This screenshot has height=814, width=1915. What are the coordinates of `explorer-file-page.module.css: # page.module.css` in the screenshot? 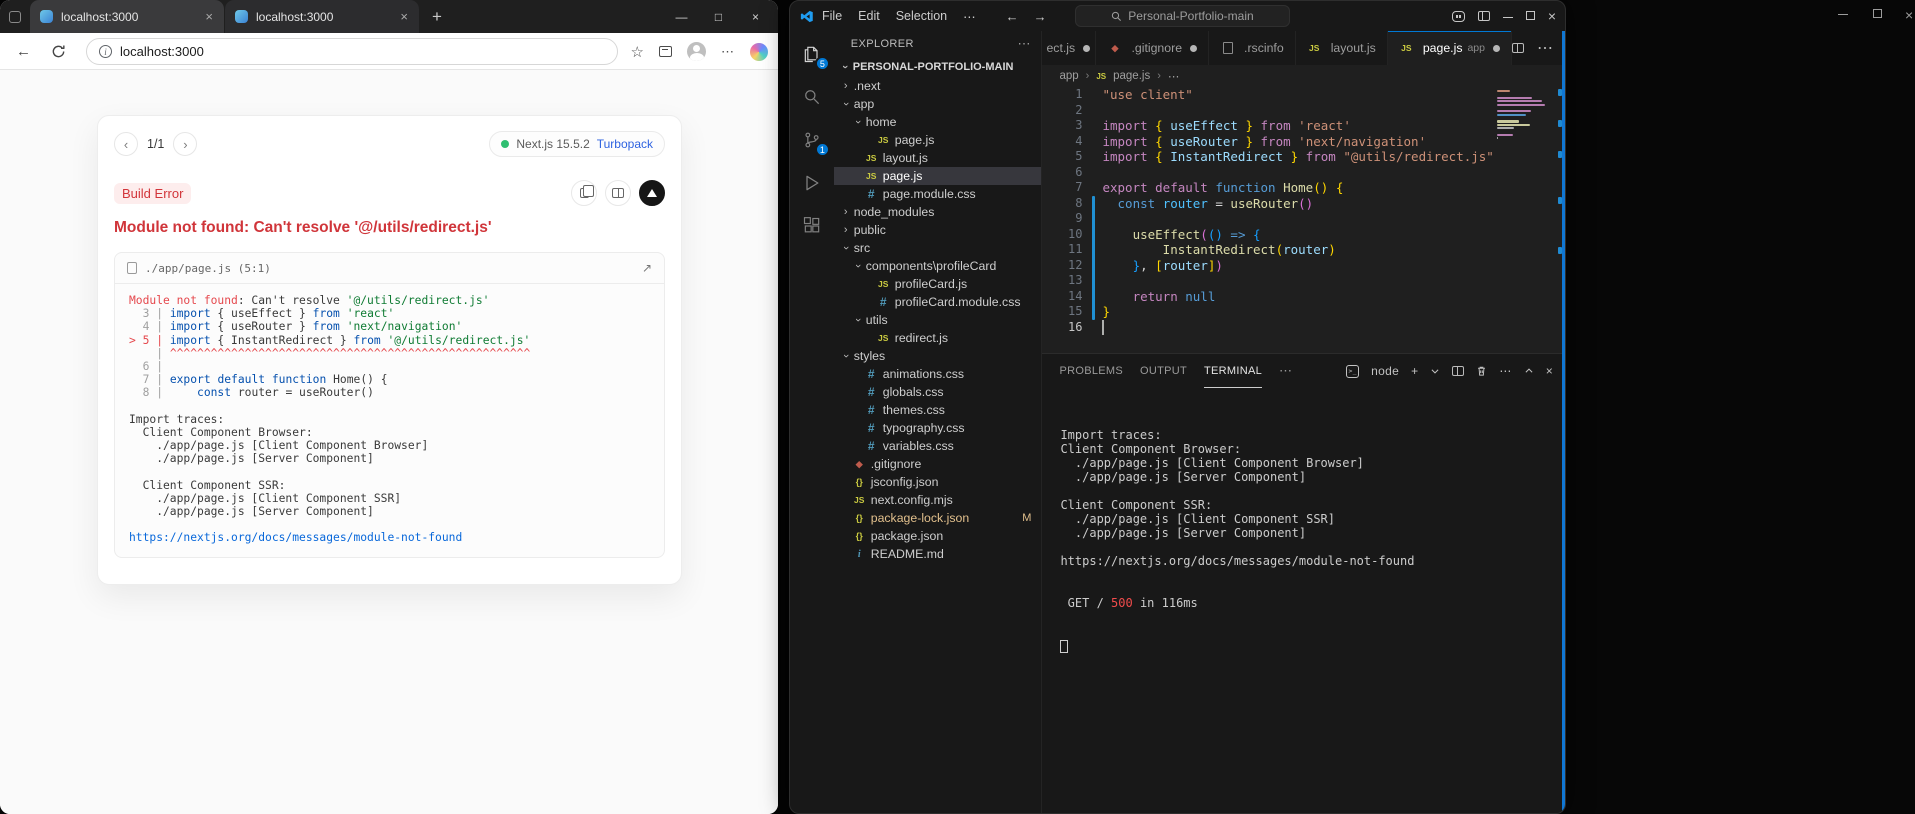 It's located at (938, 194).